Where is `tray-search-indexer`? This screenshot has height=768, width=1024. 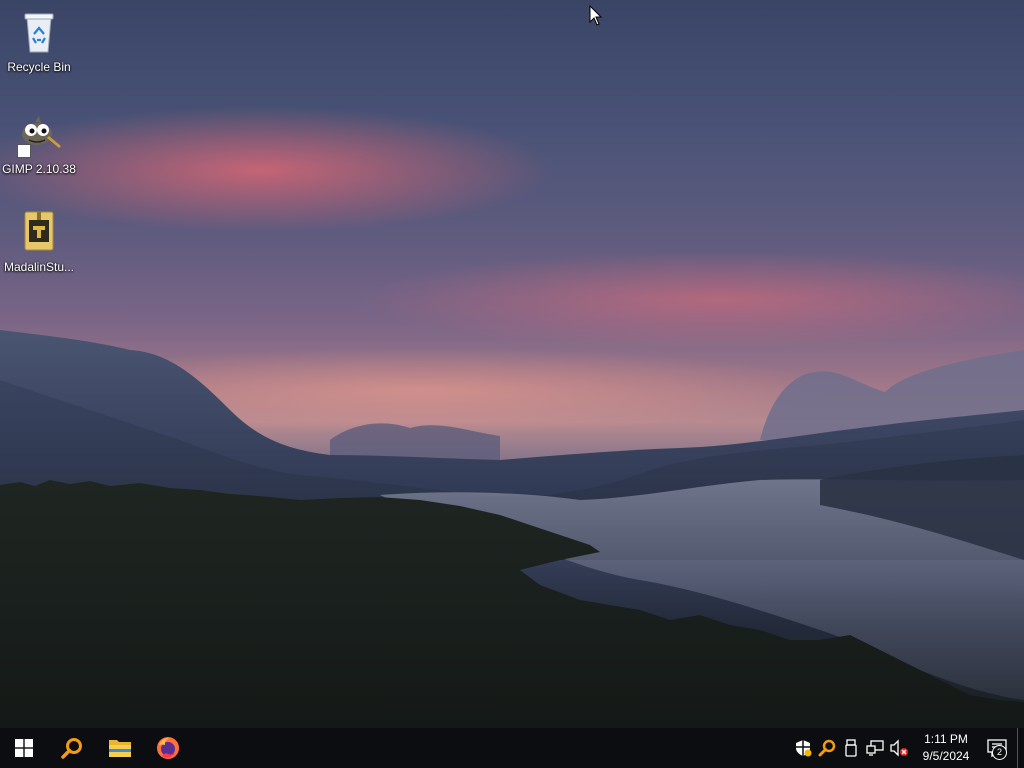 tray-search-indexer is located at coordinates (827, 748).